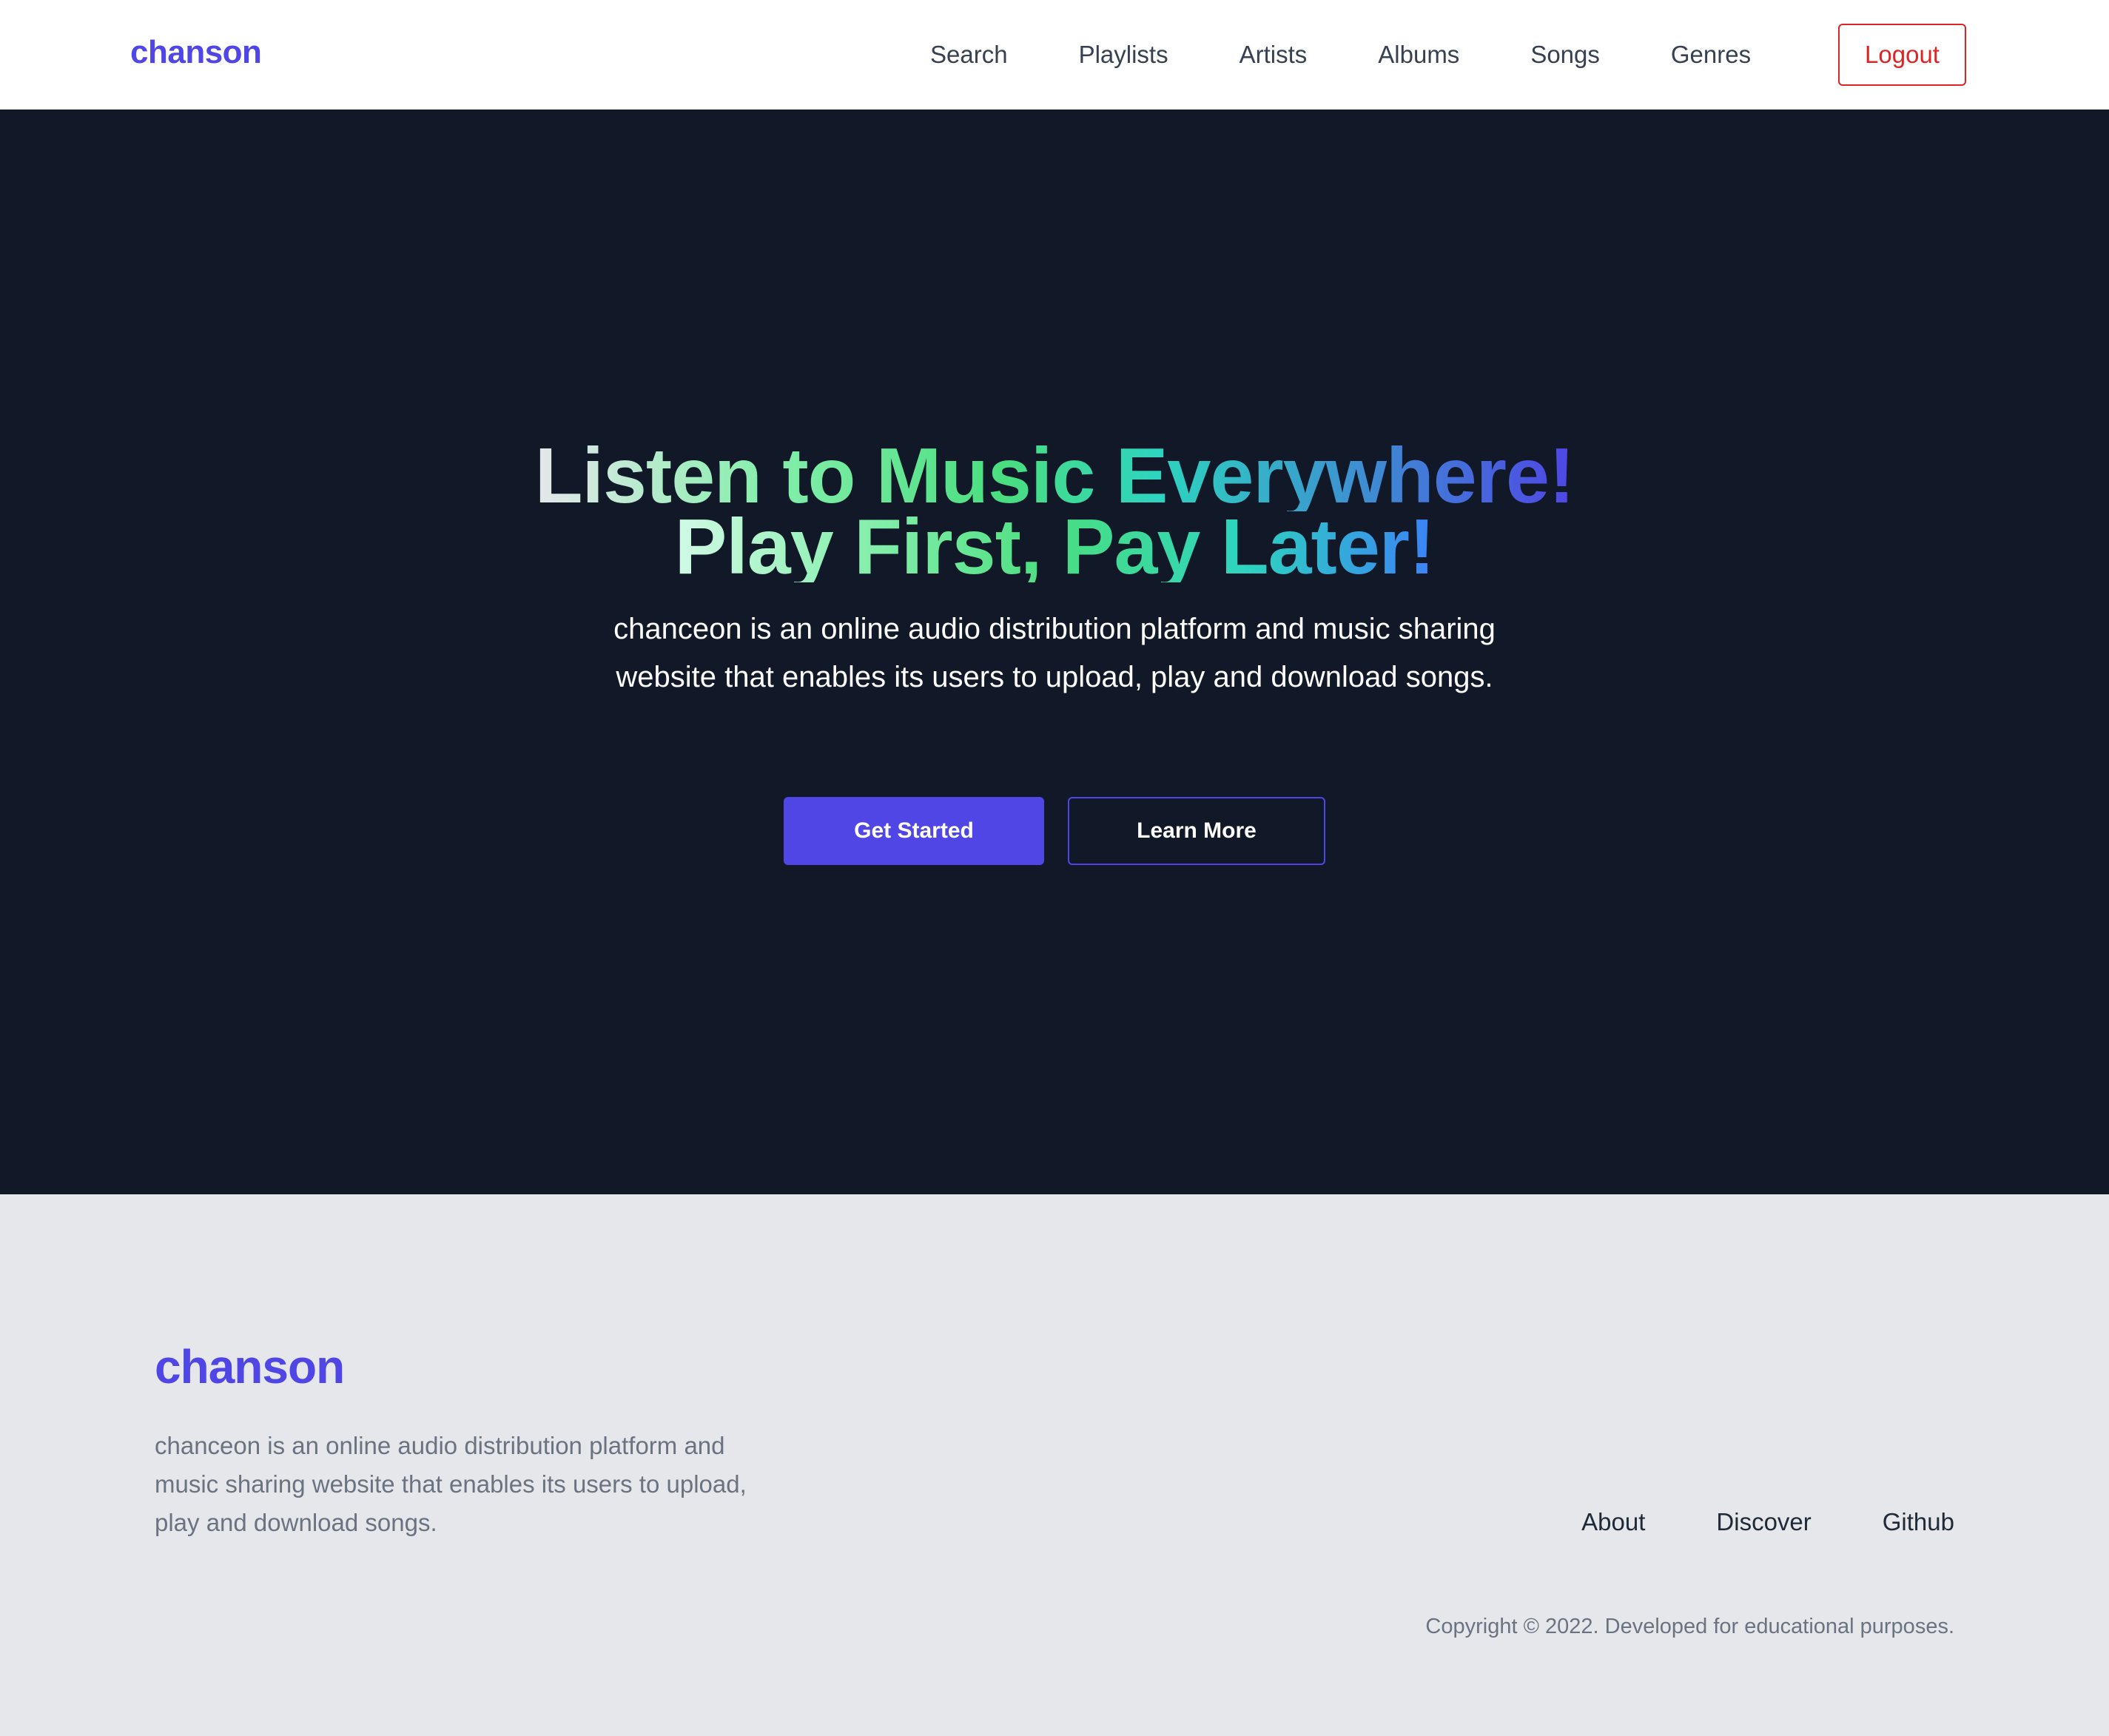 The image size is (2109, 1736). What do you see at coordinates (196, 53) in the screenshot?
I see `brand-logo: chanson` at bounding box center [196, 53].